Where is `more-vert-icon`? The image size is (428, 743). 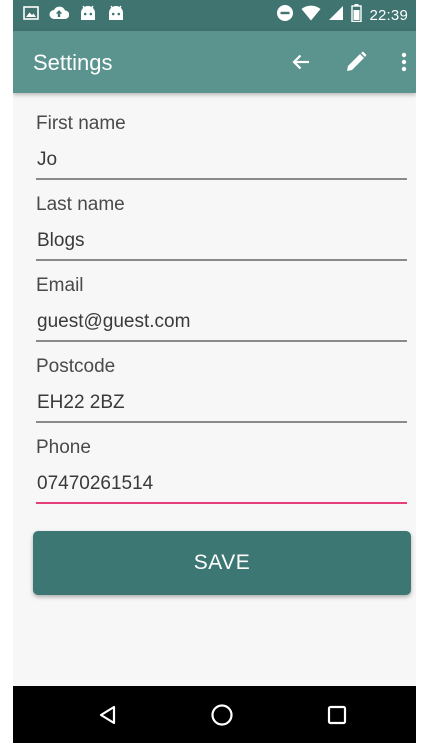
more-vert-icon is located at coordinates (404, 62).